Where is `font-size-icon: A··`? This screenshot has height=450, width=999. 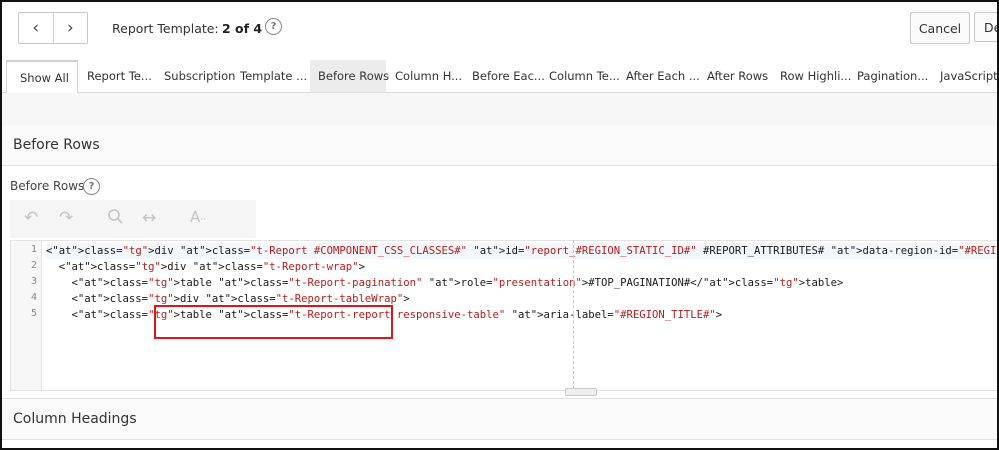 font-size-icon: A·· is located at coordinates (198, 217).